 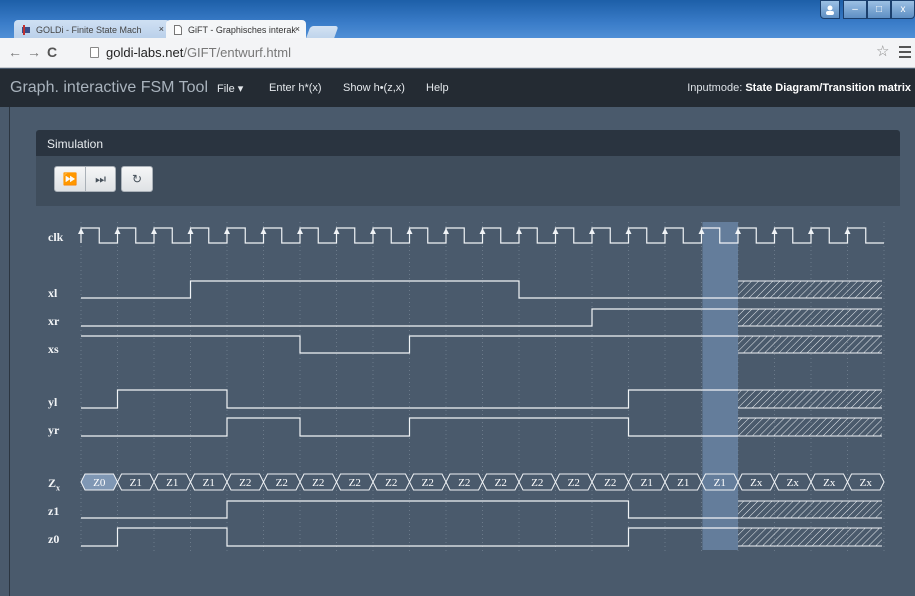 What do you see at coordinates (89, 30) in the screenshot?
I see `tab-label: GOLDi - Finite State Mach` at bounding box center [89, 30].